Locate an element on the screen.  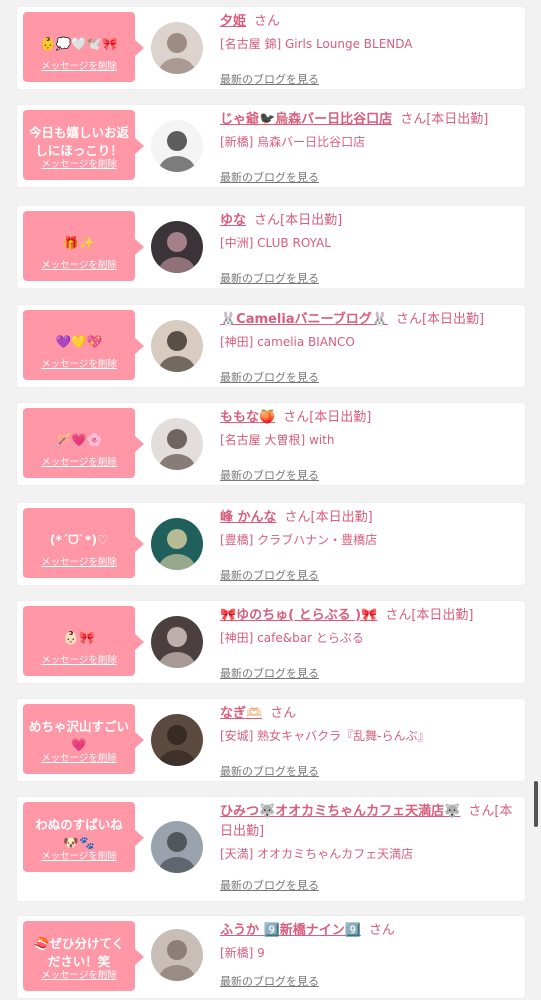
message-bubble: 🪄💗🌸 メッセージを削除 is located at coordinates (83, 443).